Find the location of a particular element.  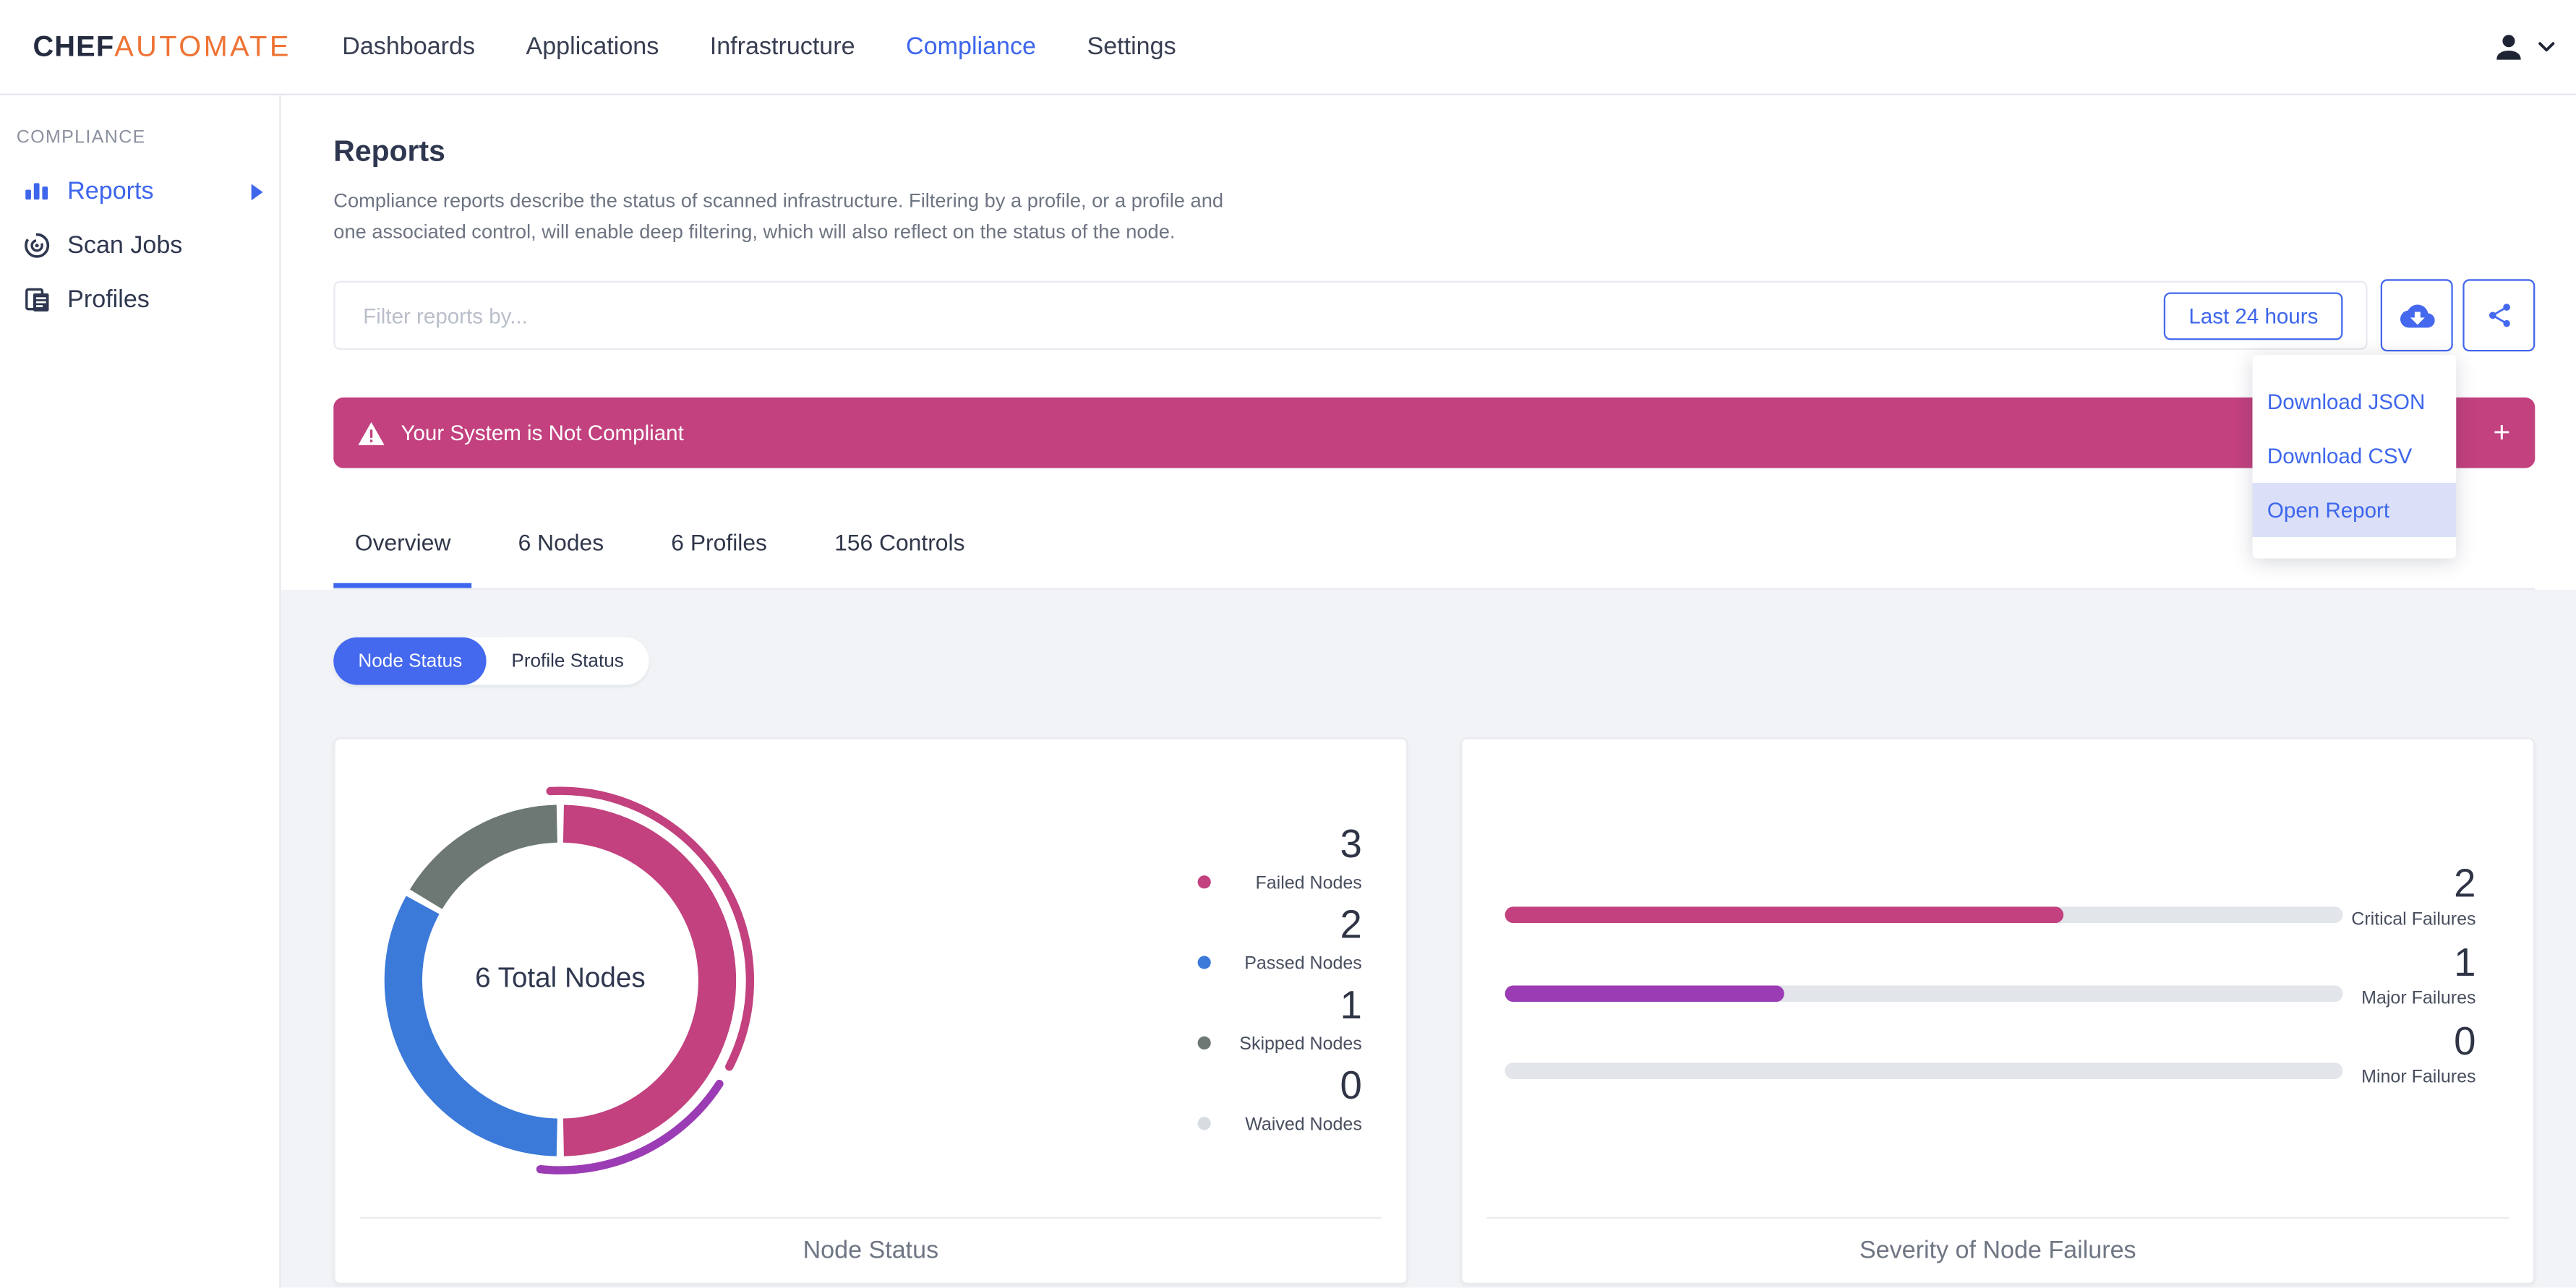

sidebar-section-label: COMPLIANCE is located at coordinates (81, 138).